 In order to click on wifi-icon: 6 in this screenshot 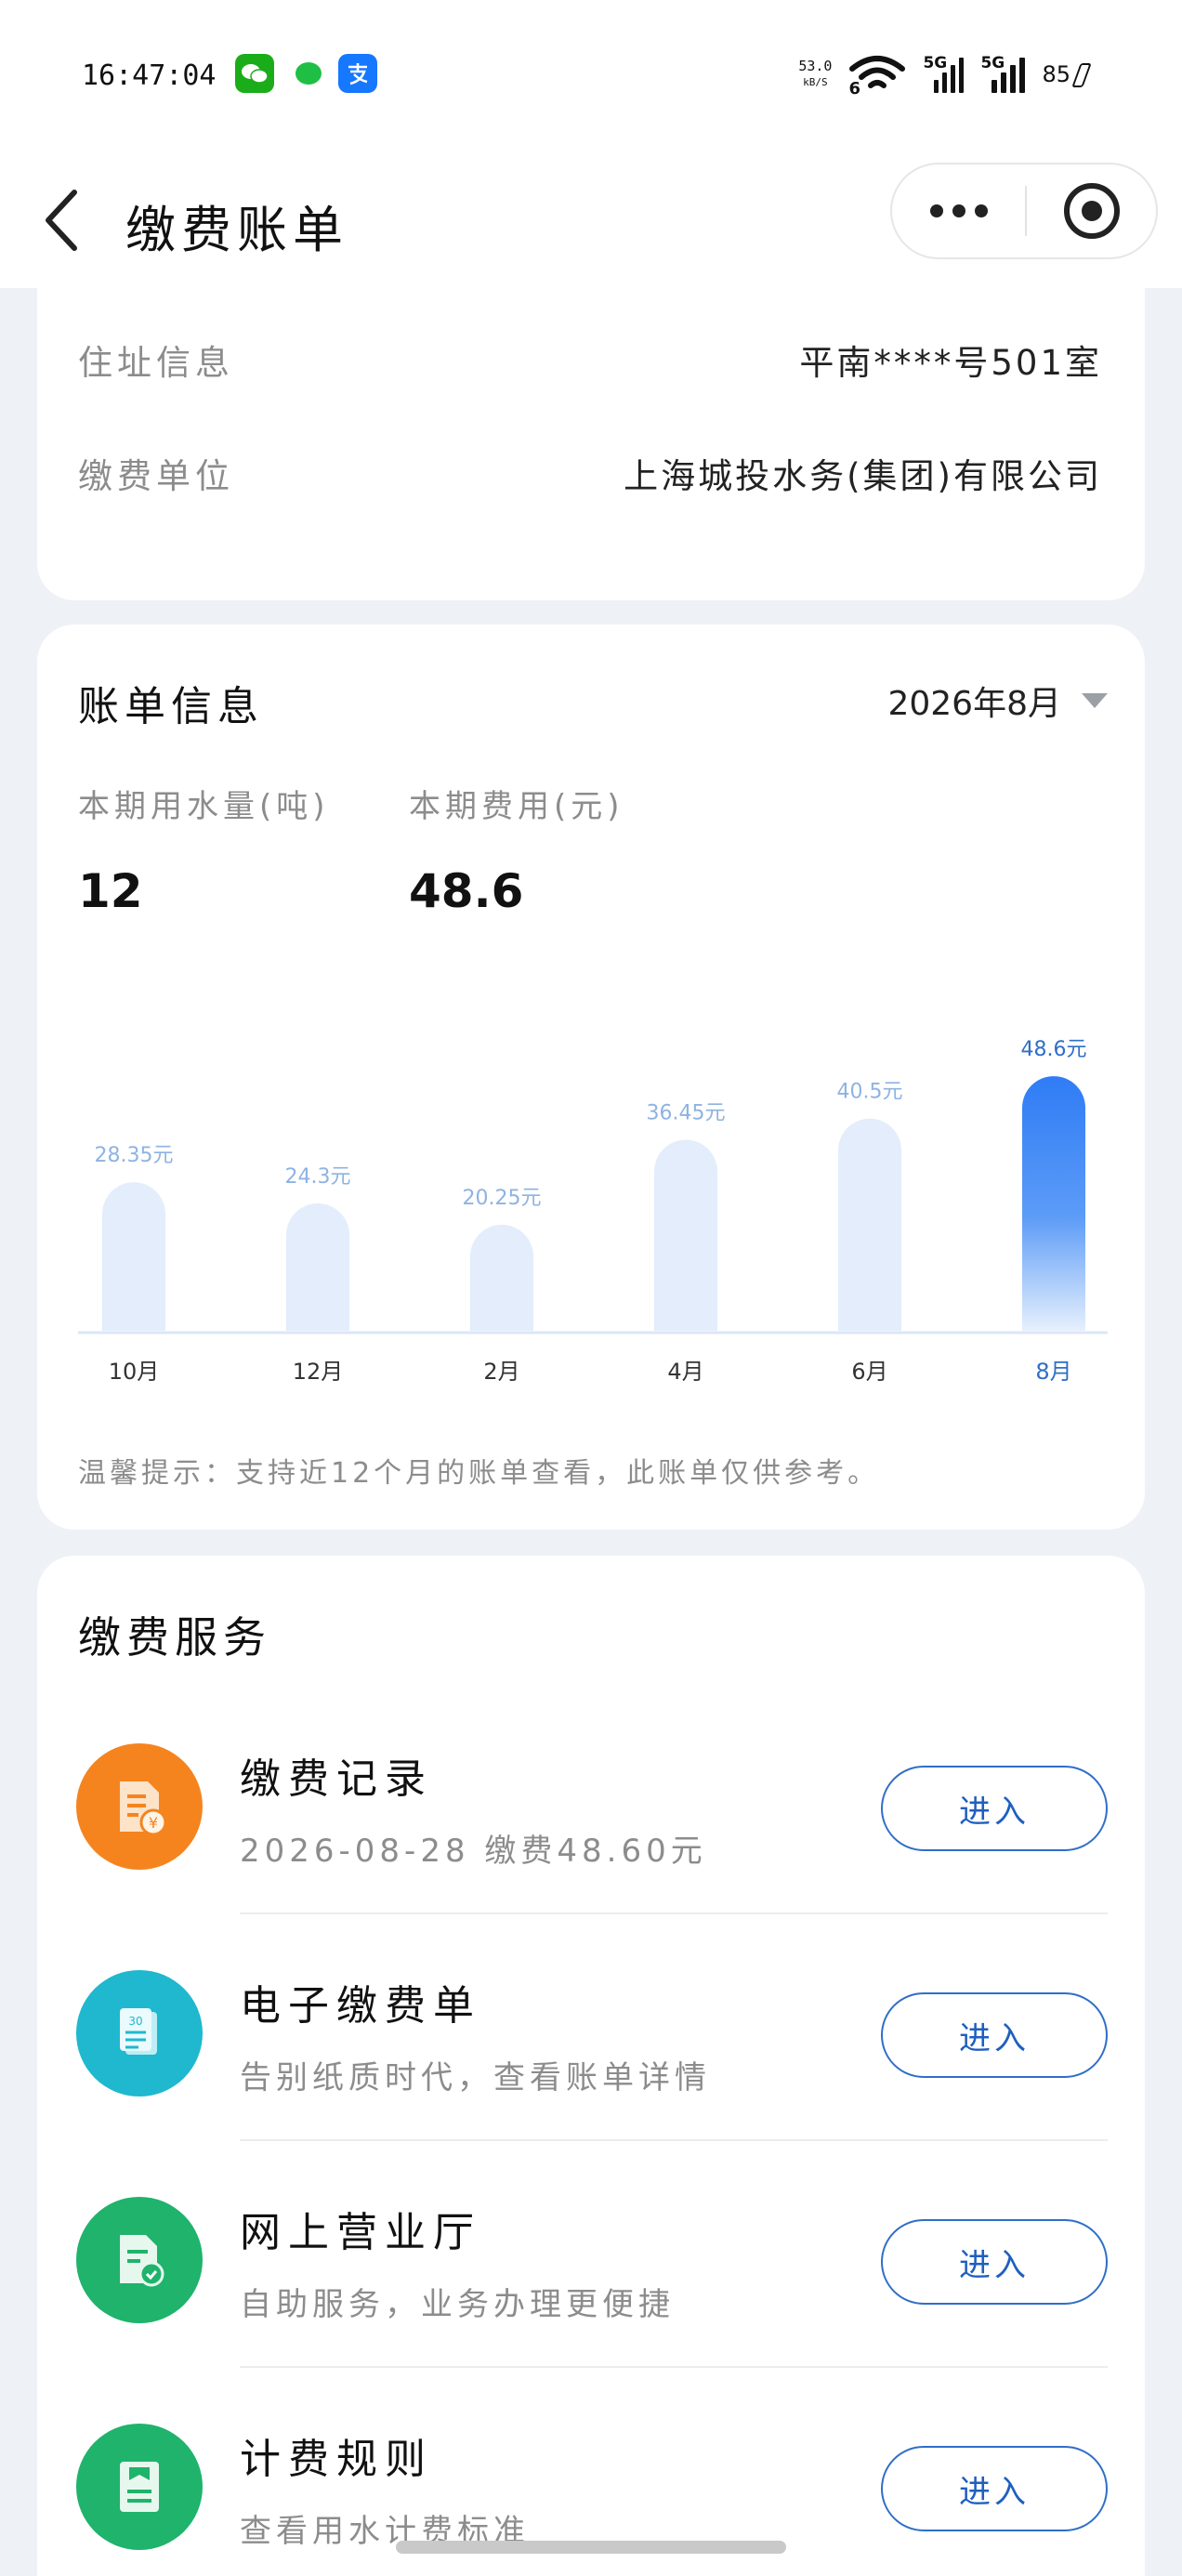, I will do `click(877, 76)`.